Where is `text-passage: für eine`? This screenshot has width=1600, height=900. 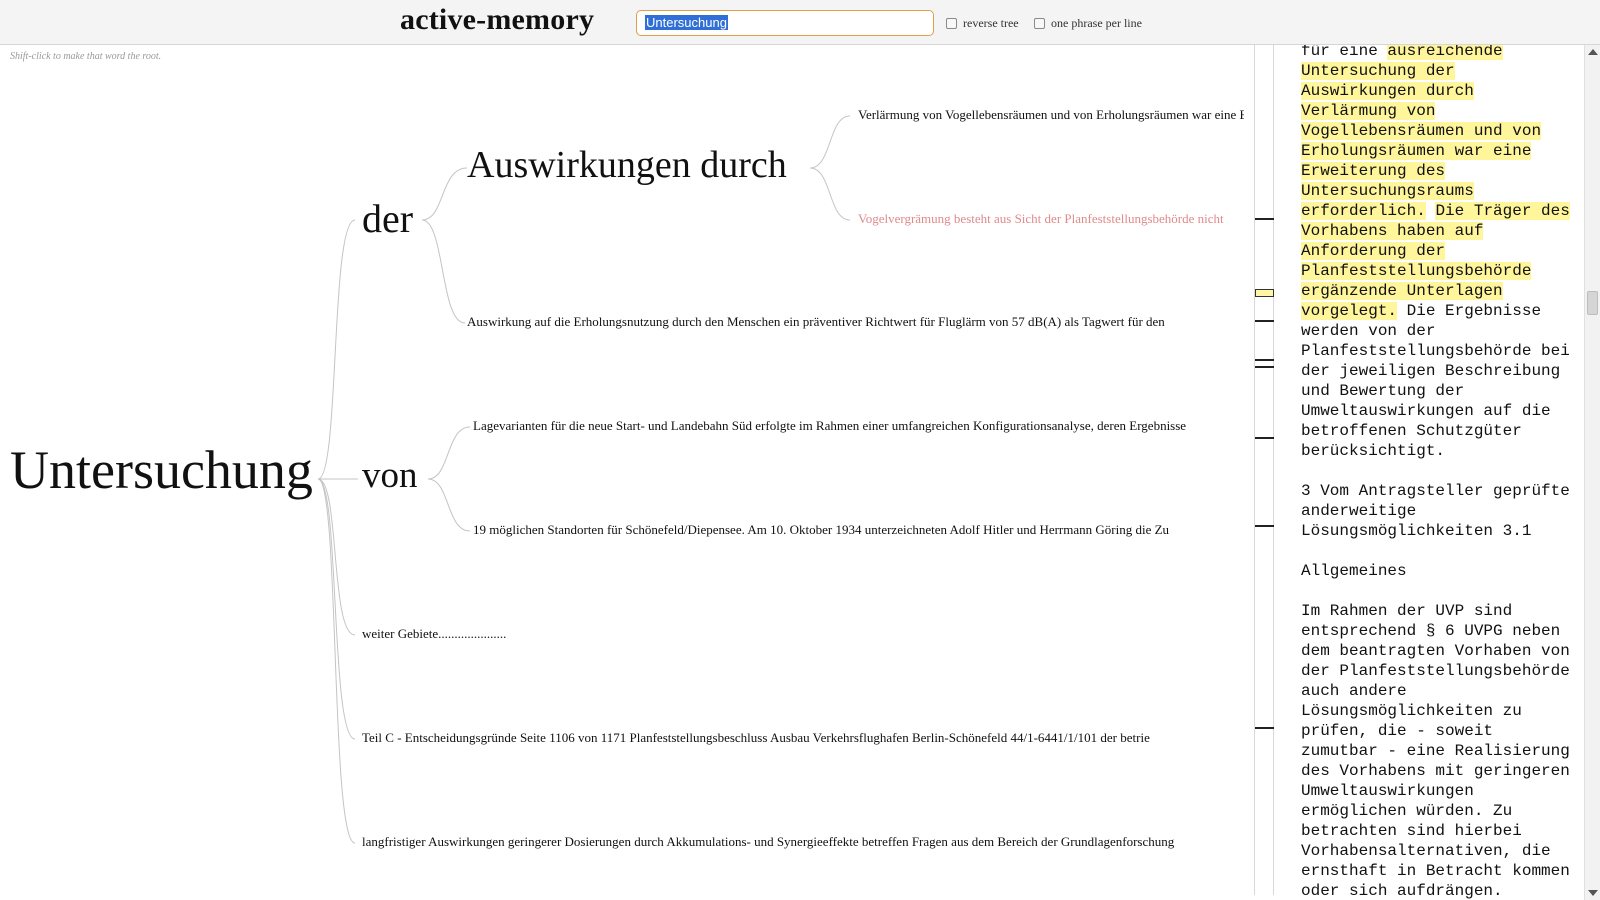 text-passage: für eine is located at coordinates (1344, 52).